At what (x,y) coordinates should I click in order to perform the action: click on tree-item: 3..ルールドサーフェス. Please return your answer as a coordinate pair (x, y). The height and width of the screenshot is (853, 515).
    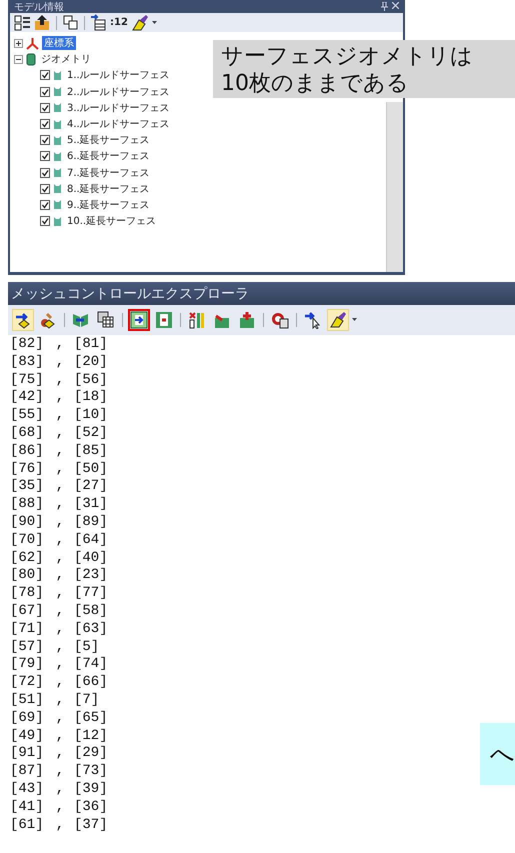
    Looking at the image, I should click on (118, 107).